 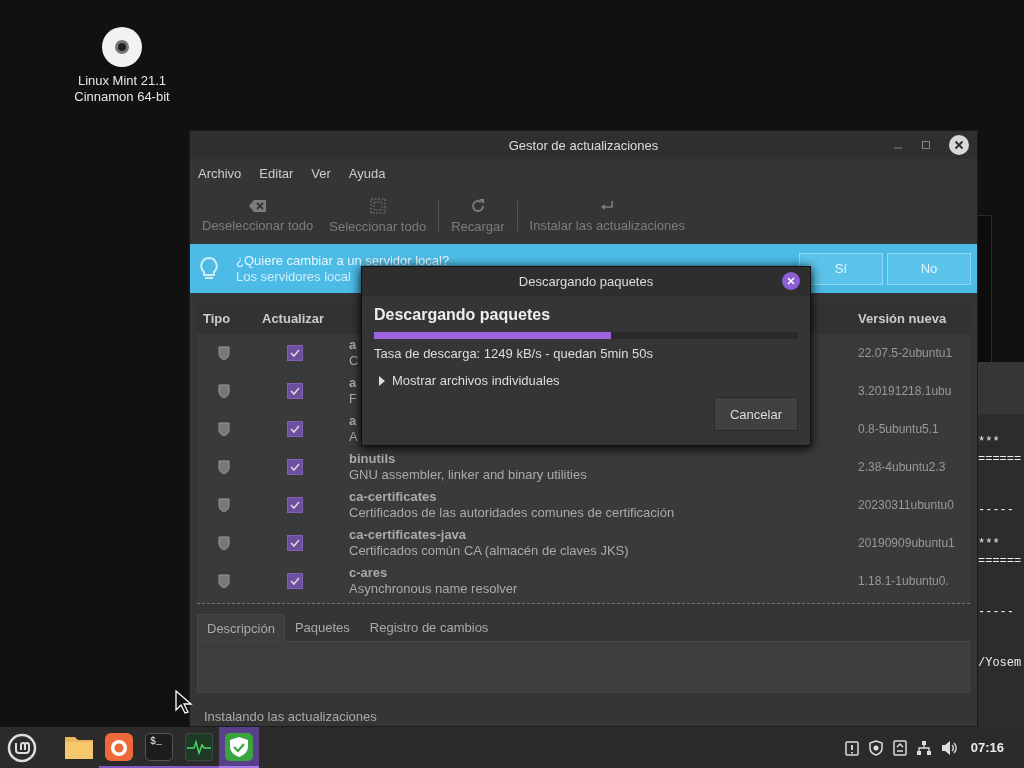 I want to click on return-arrow-icon, so click(x=607, y=205).